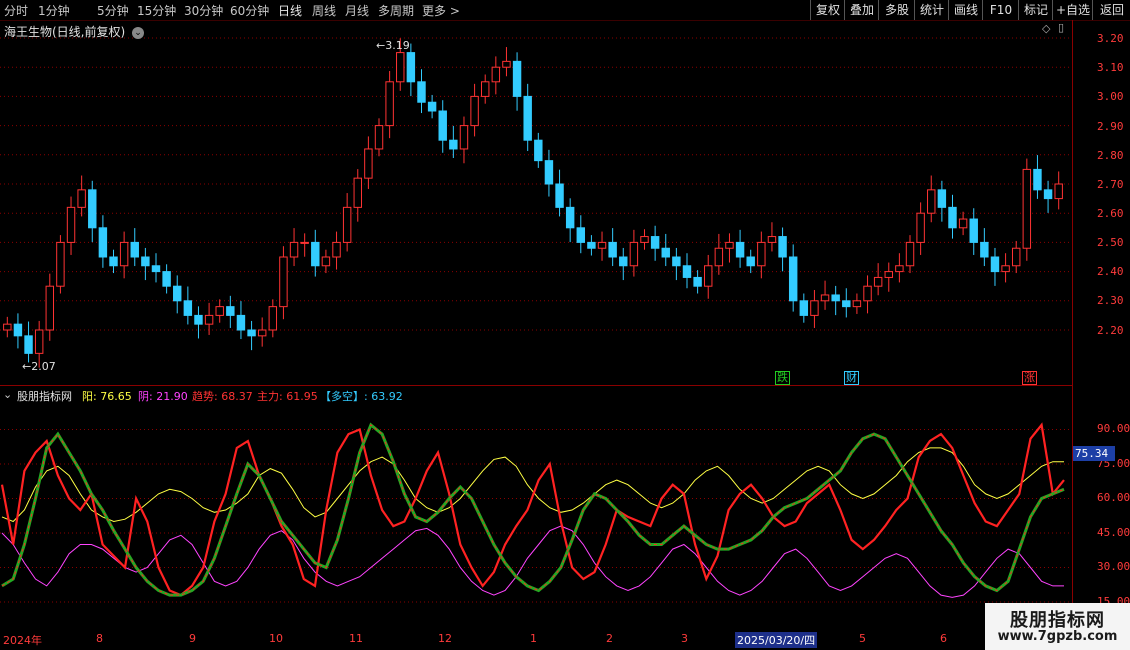 The image size is (1130, 650). What do you see at coordinates (862, 638) in the screenshot?
I see `time-label: 5` at bounding box center [862, 638].